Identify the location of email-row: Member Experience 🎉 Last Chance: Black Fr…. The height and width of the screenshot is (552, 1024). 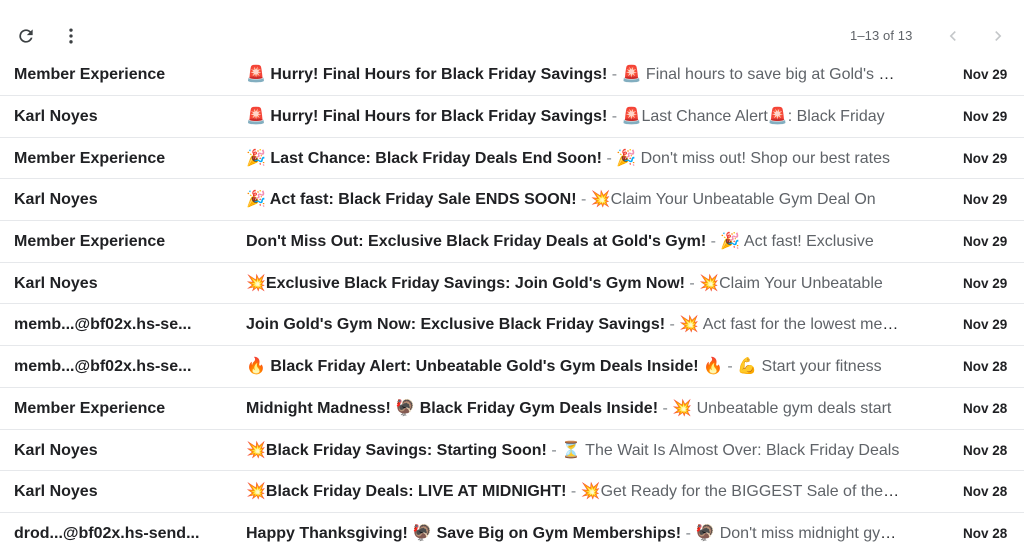
(512, 159).